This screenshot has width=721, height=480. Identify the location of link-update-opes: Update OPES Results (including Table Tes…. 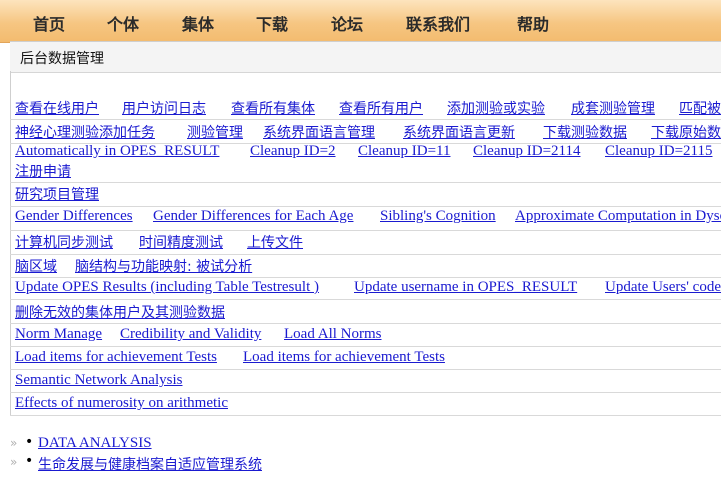
(167, 287).